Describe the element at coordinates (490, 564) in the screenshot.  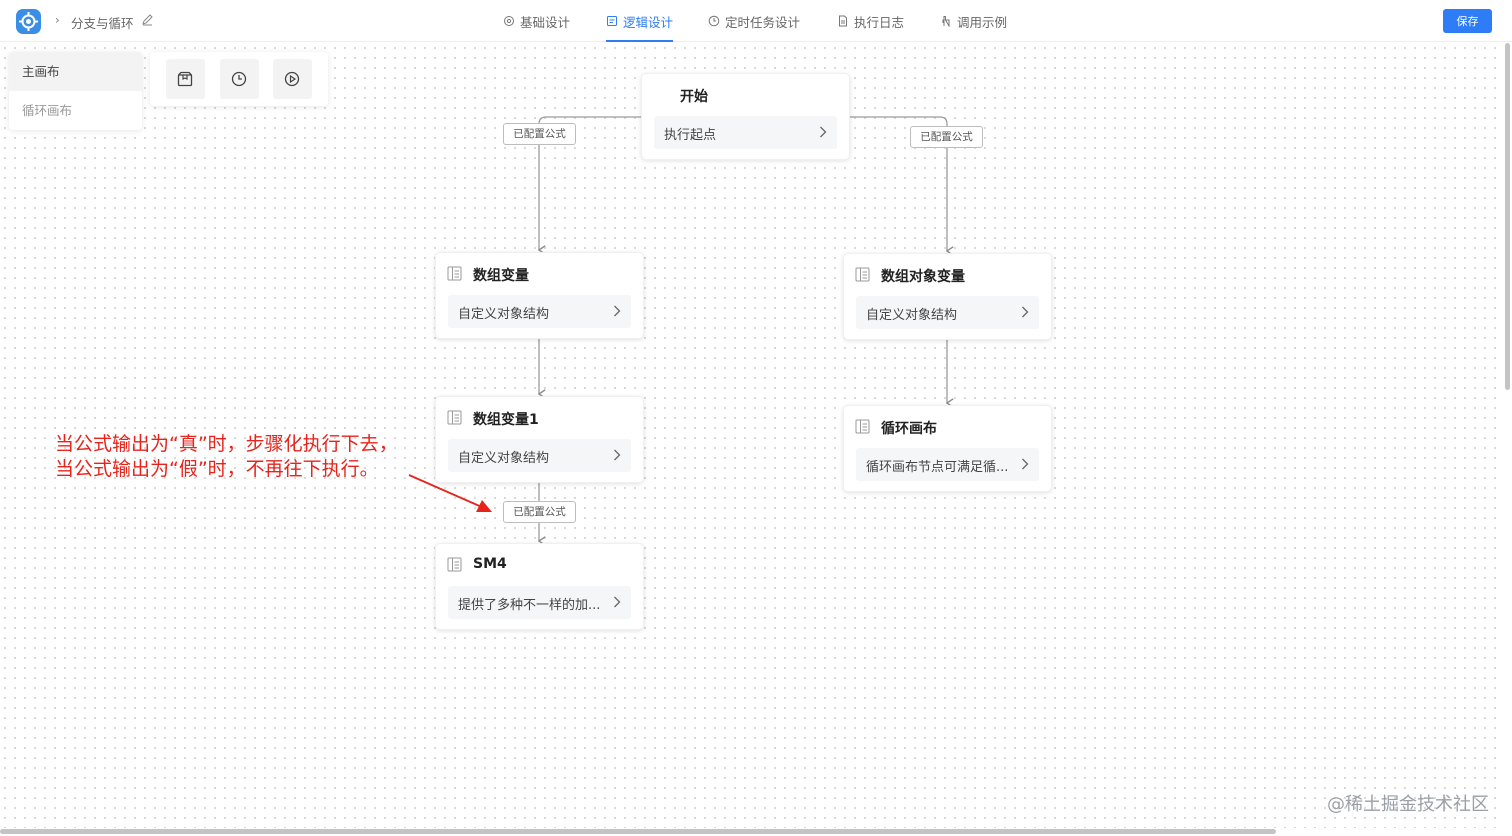
I see `node-title: SM4` at that location.